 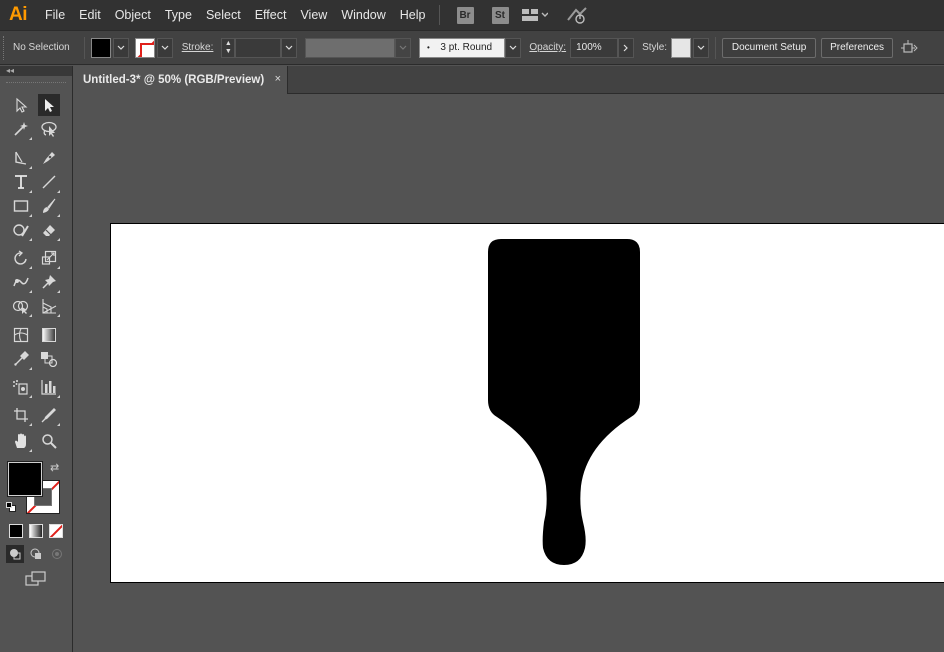 I want to click on opacity-arrow-button, so click(x=626, y=47).